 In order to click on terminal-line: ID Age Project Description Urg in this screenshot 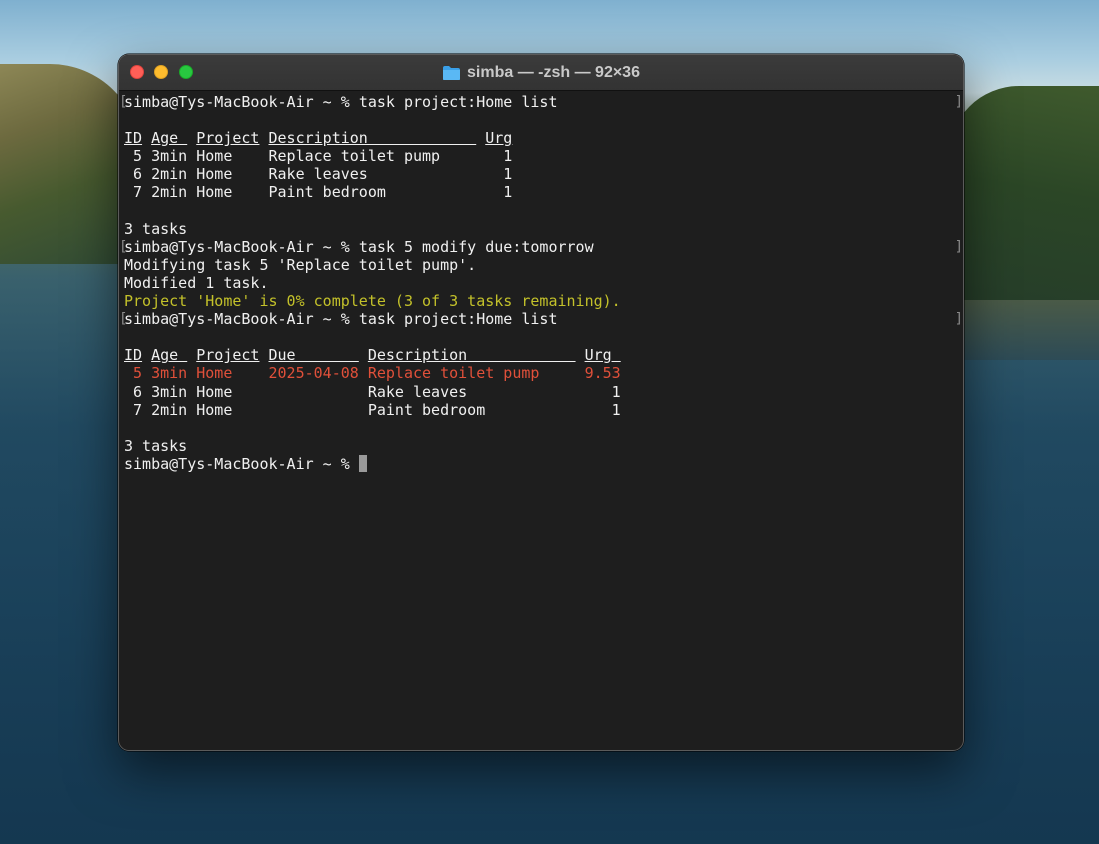, I will do `click(543, 138)`.